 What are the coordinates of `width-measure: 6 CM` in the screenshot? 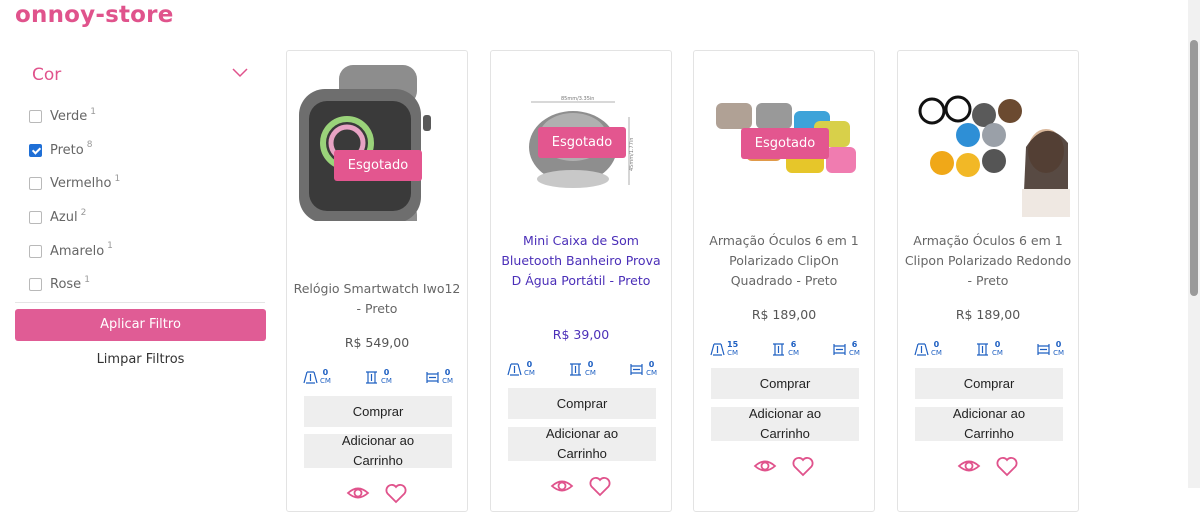 It's located at (846, 349).